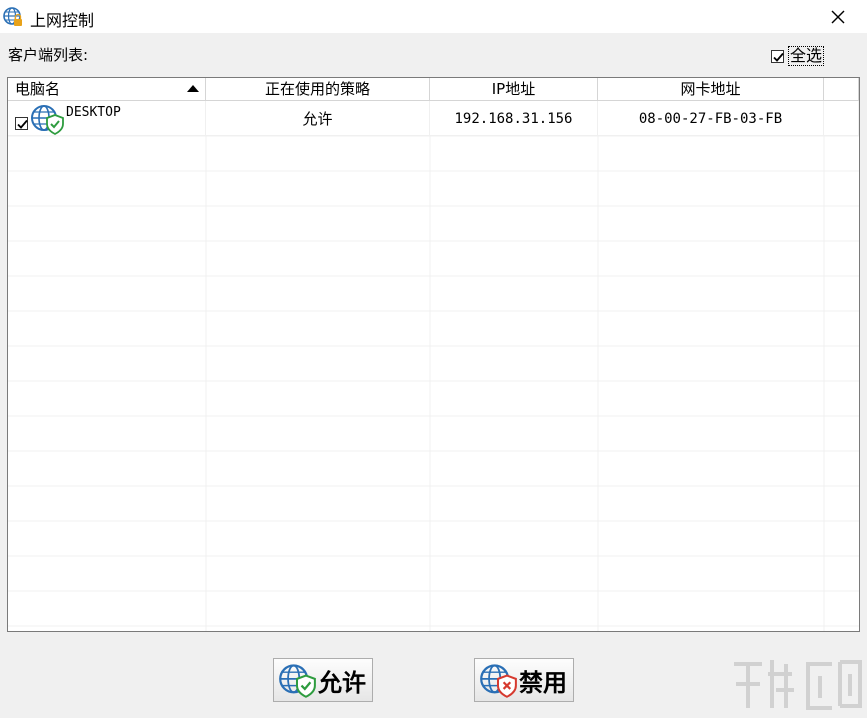 This screenshot has width=867, height=718. Describe the element at coordinates (48, 54) in the screenshot. I see `client-list-label: 客户端列表:` at that location.